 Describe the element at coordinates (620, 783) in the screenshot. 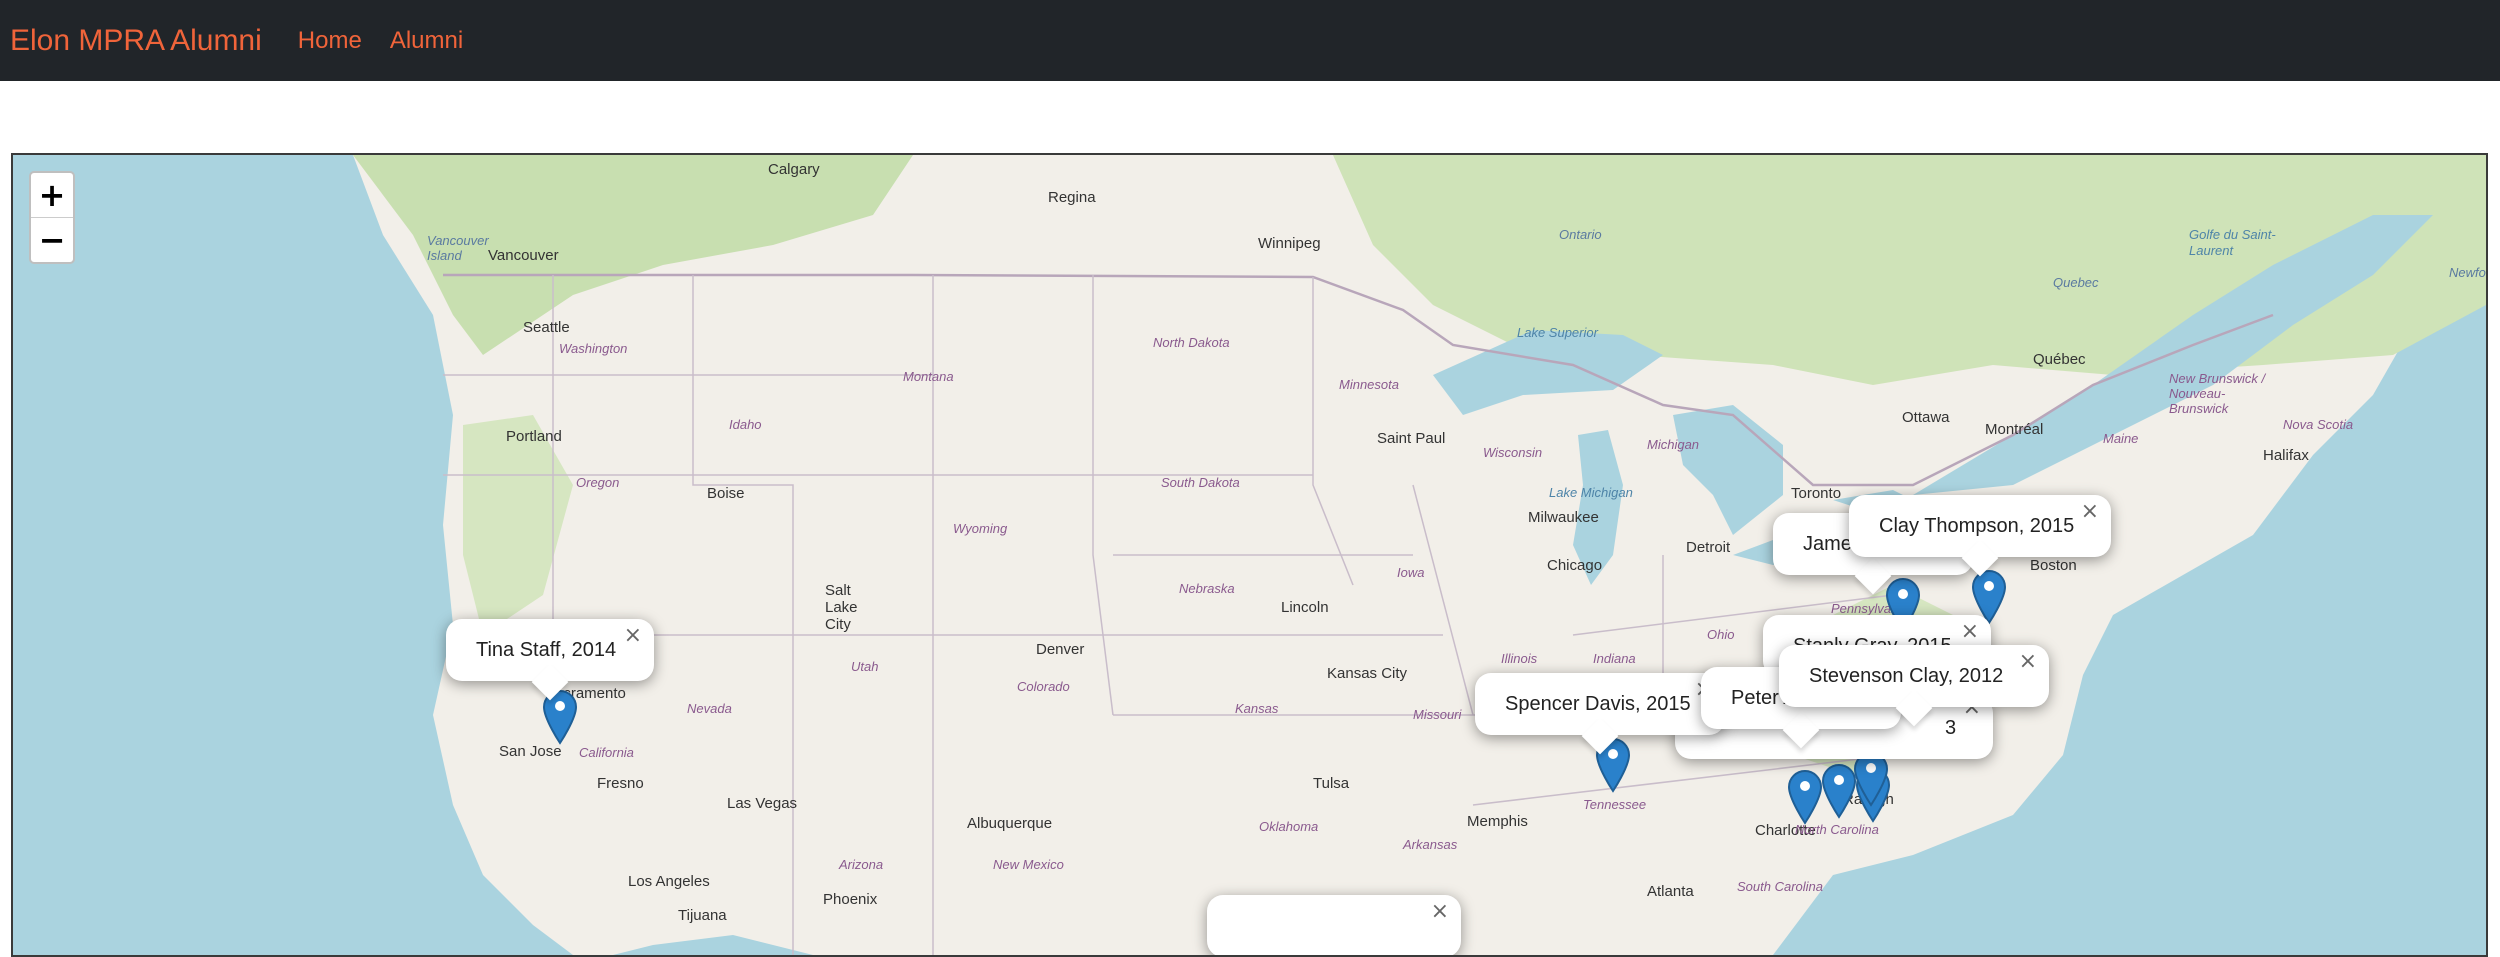

I see `city-label: Fresno` at that location.